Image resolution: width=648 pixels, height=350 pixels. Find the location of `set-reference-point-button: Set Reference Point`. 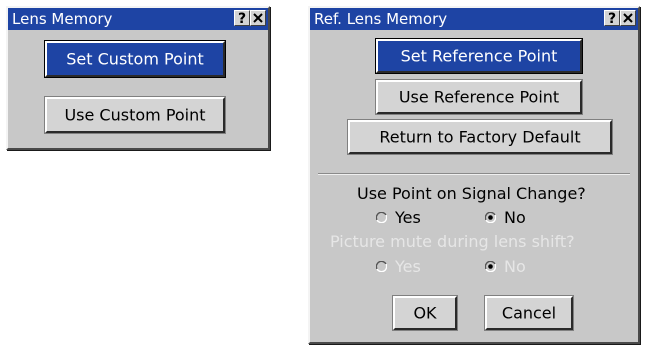

set-reference-point-button: Set Reference Point is located at coordinates (479, 56).